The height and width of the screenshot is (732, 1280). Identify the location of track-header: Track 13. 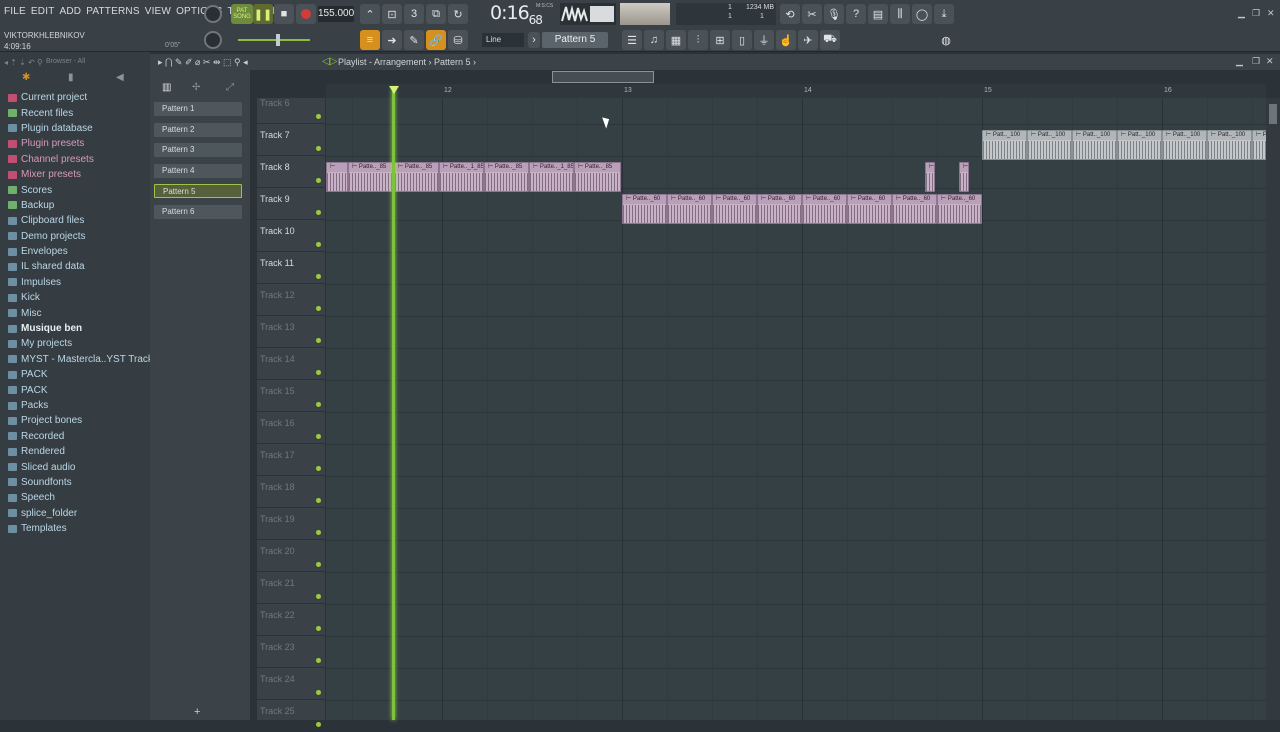
(291, 332).